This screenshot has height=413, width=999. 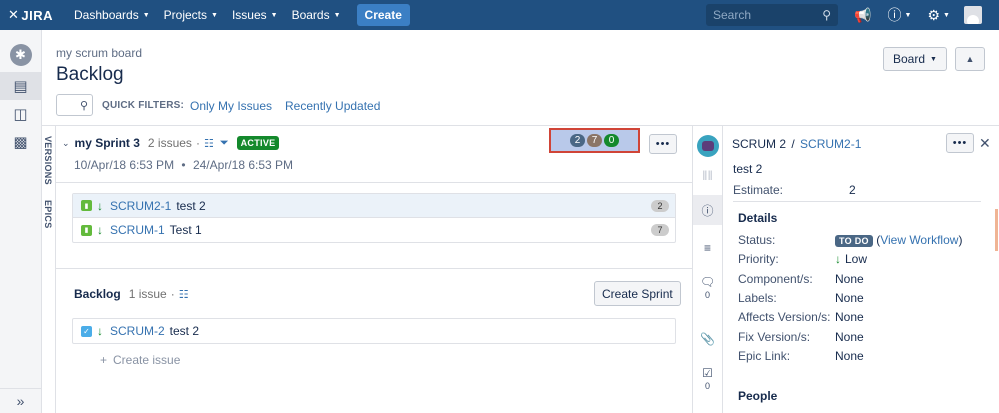 I want to click on sprint-points-summary: 2 7 0, so click(x=594, y=140).